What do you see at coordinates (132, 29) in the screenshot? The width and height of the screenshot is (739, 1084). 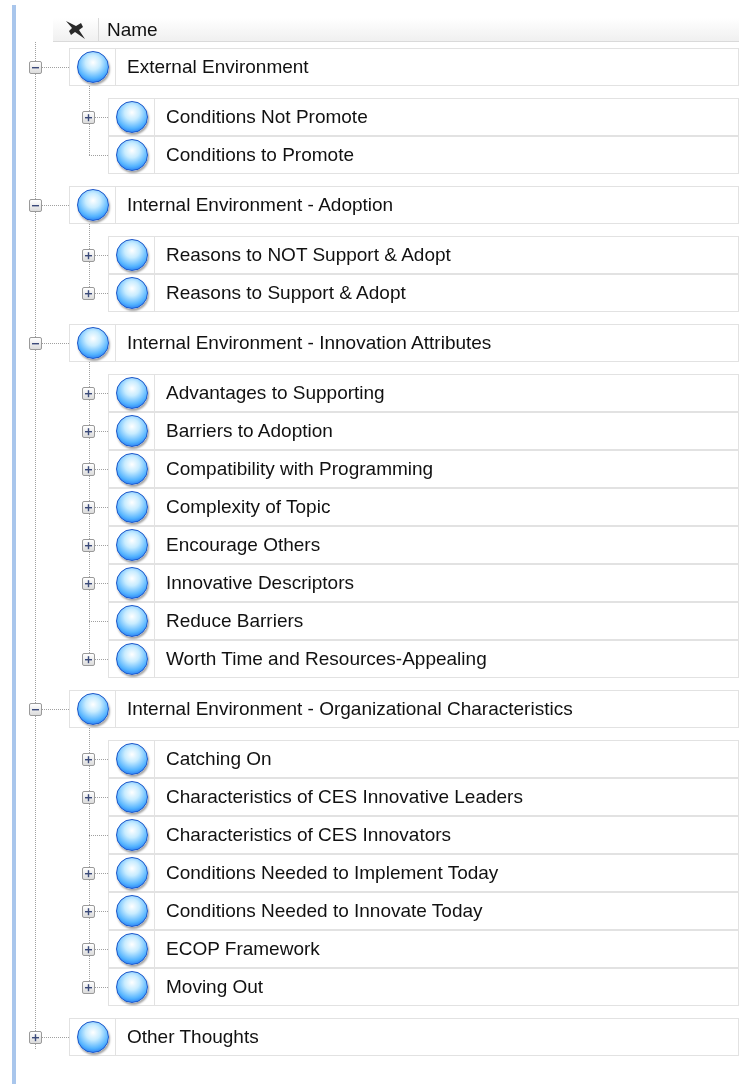 I see `column-title: Name` at bounding box center [132, 29].